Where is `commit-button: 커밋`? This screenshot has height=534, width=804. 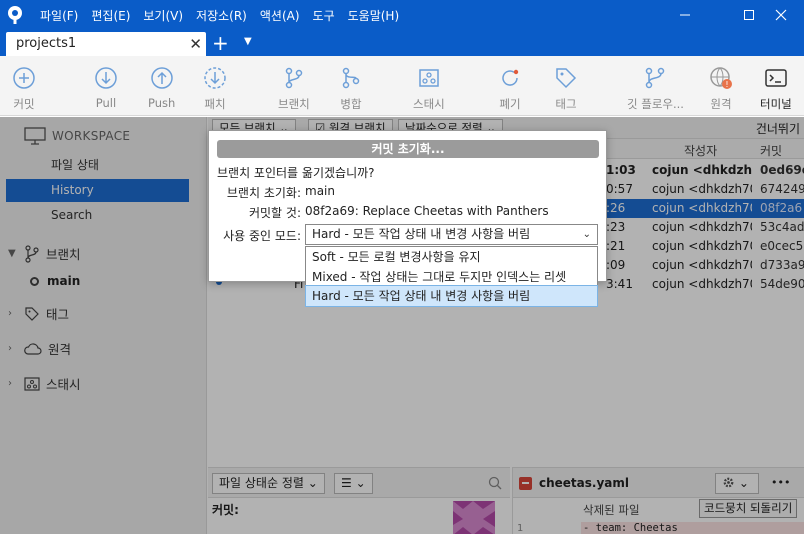 commit-button: 커밋 is located at coordinates (24, 89).